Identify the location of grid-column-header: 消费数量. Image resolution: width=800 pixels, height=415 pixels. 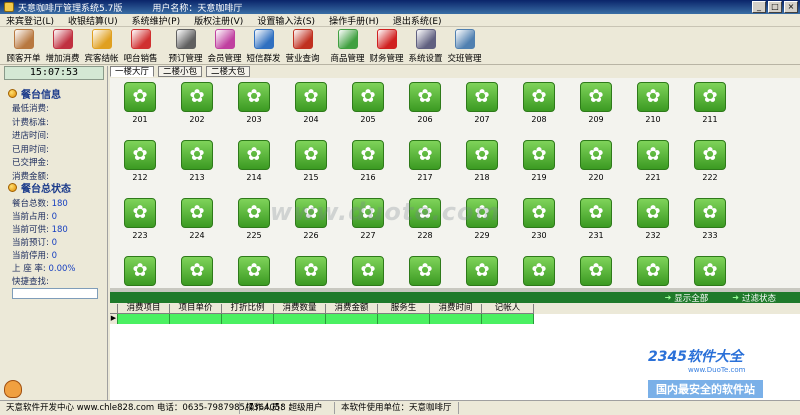
(300, 309).